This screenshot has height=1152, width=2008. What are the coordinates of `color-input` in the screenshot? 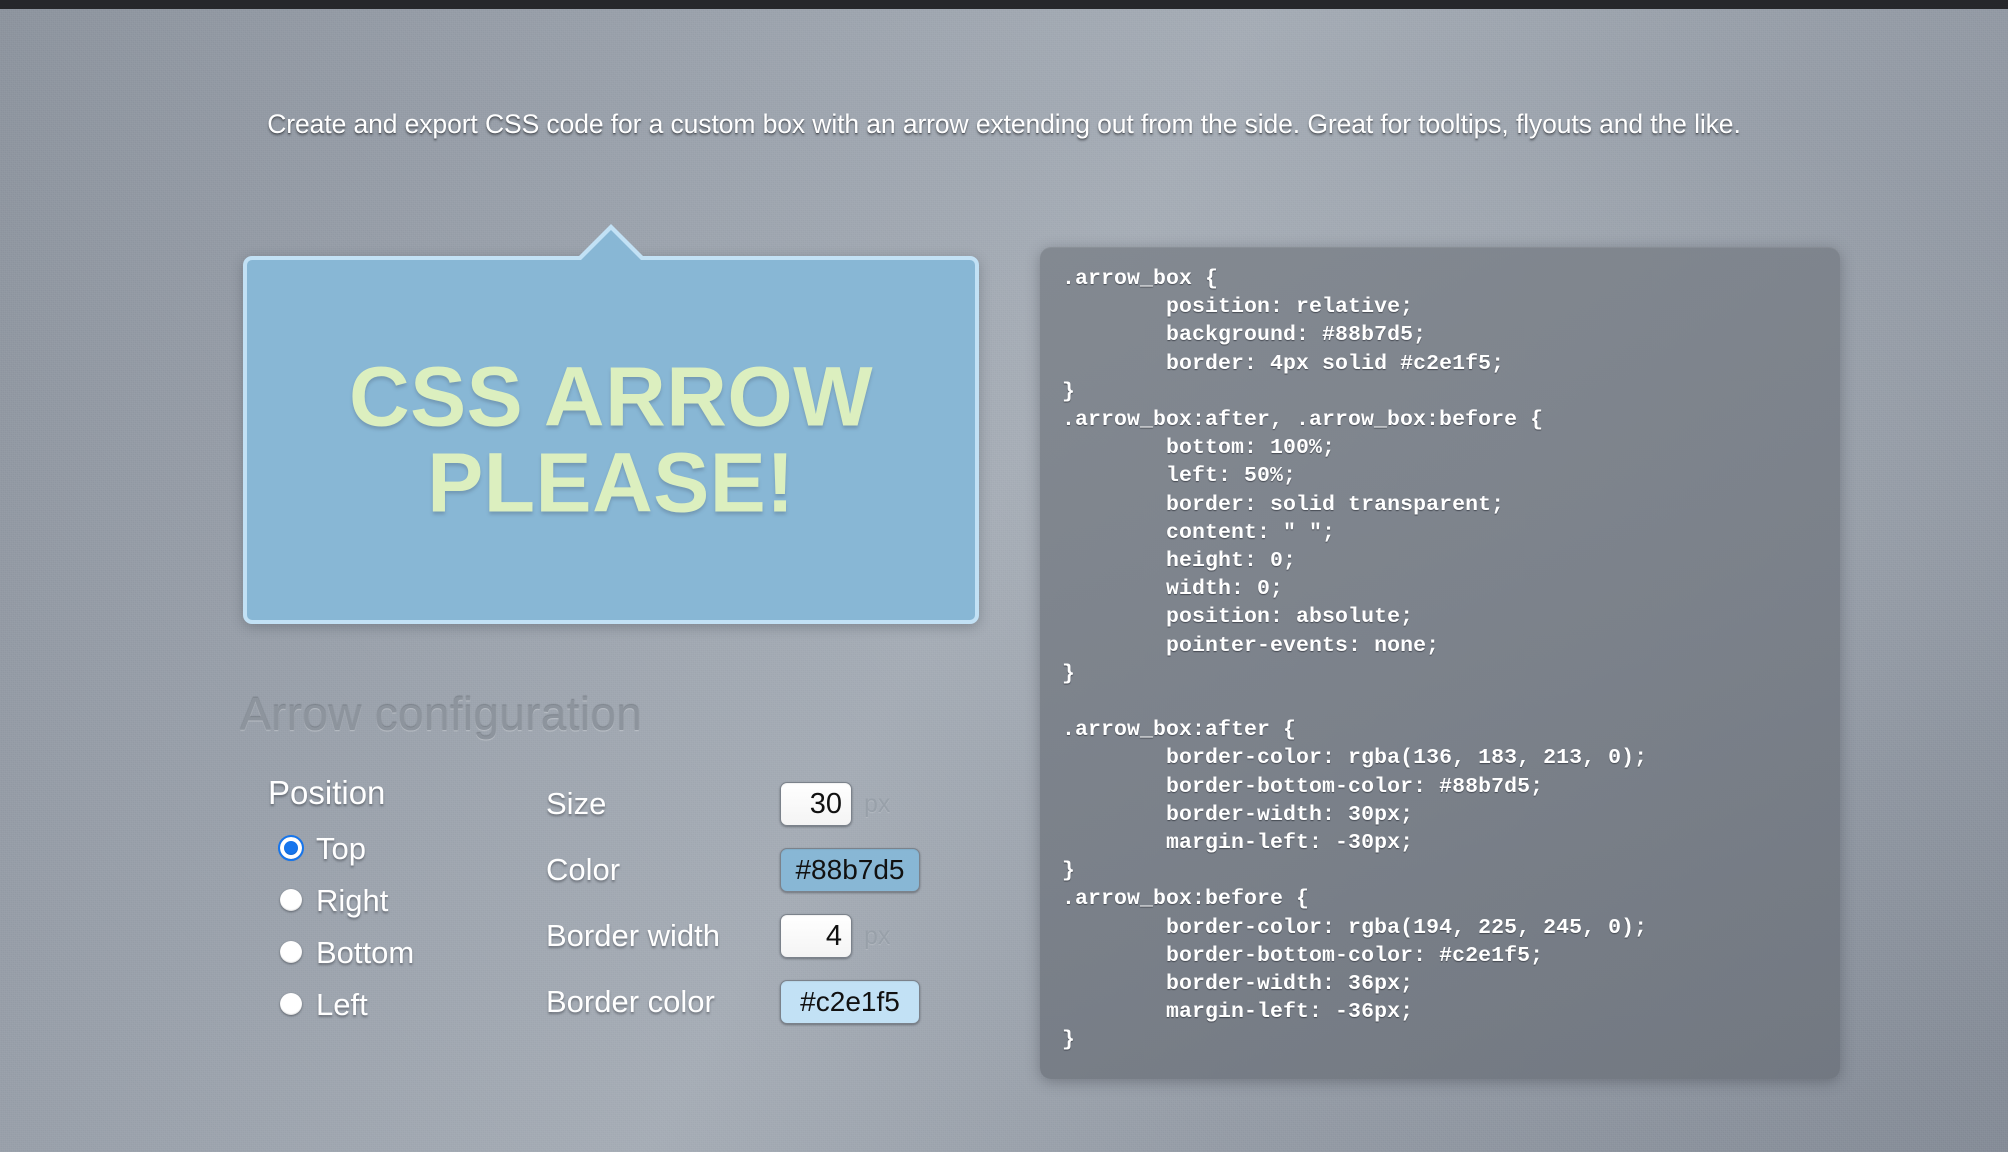 It's located at (850, 870).